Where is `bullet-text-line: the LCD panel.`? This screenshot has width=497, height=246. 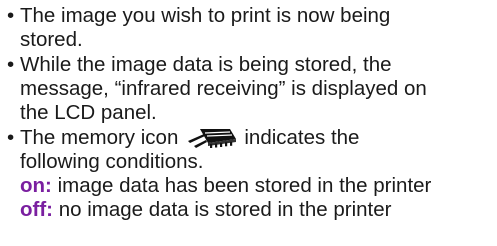
bullet-text-line: the LCD panel. is located at coordinates (88, 112).